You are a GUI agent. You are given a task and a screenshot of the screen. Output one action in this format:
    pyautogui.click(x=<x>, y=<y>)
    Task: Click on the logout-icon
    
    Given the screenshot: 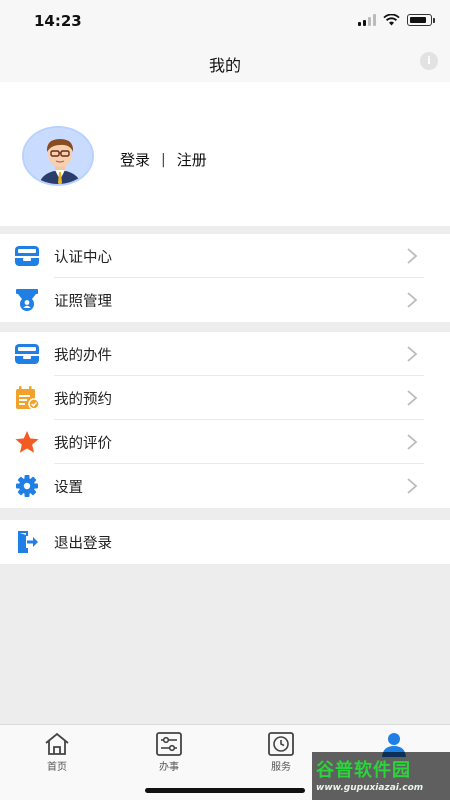 What is the action you would take?
    pyautogui.click(x=28, y=542)
    